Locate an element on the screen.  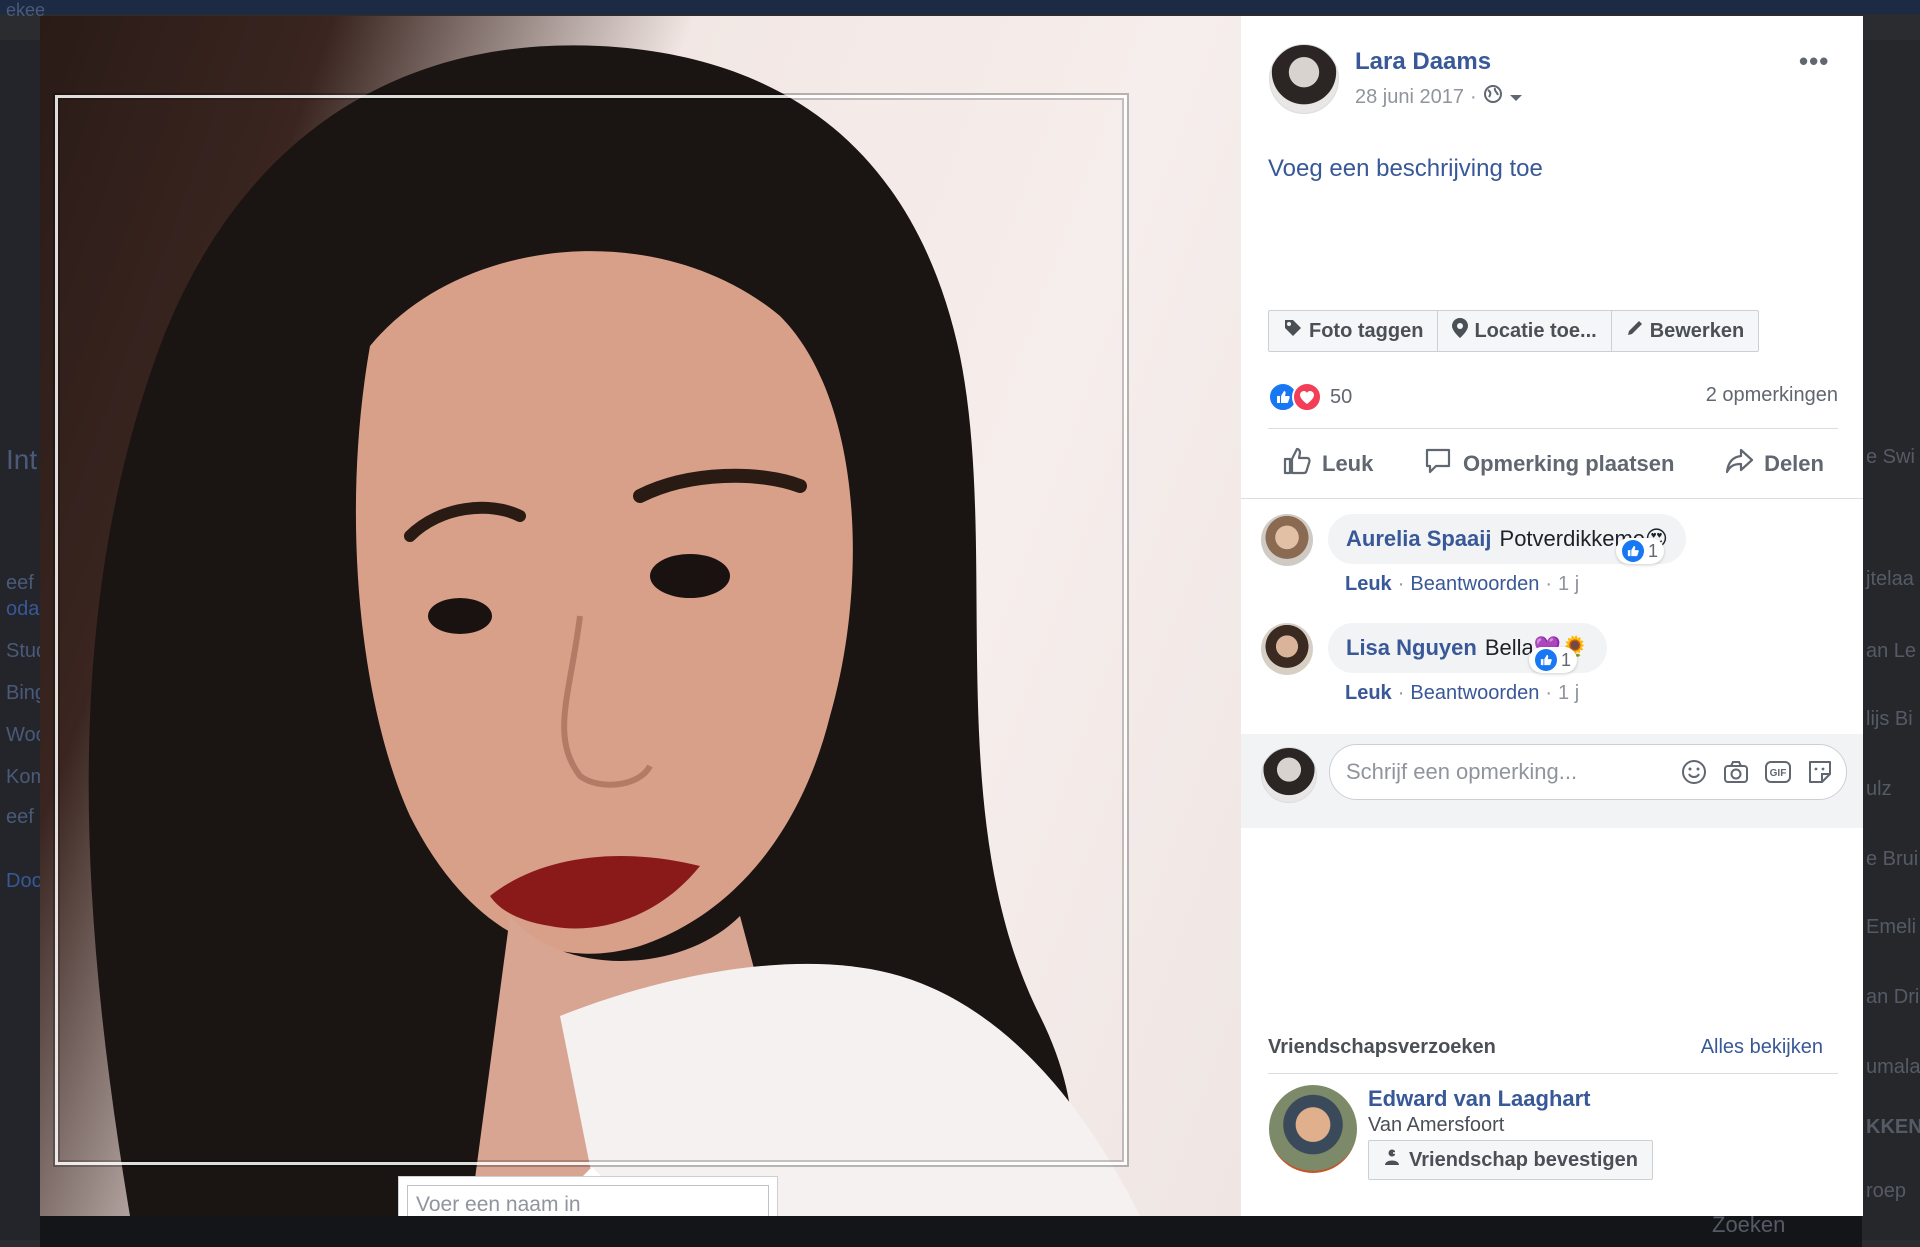
bg-right-text: e Swi is located at coordinates (1890, 457).